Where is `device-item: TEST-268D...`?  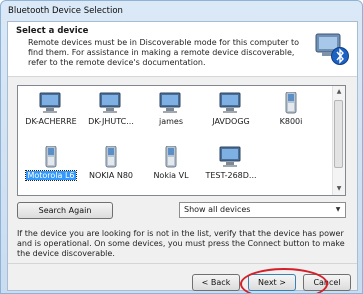 device-item: TEST-268D... is located at coordinates (231, 163).